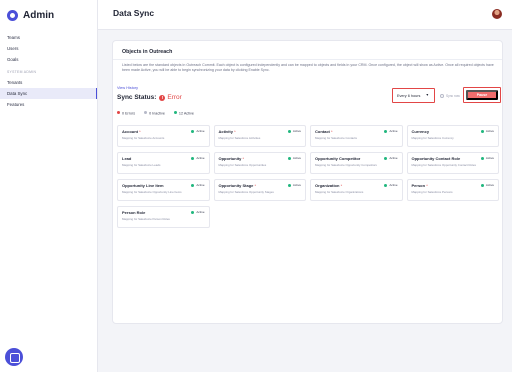 The height and width of the screenshot is (372, 512). Describe the element at coordinates (48, 37) in the screenshot. I see `sidebar-item-teams: Teams` at that location.